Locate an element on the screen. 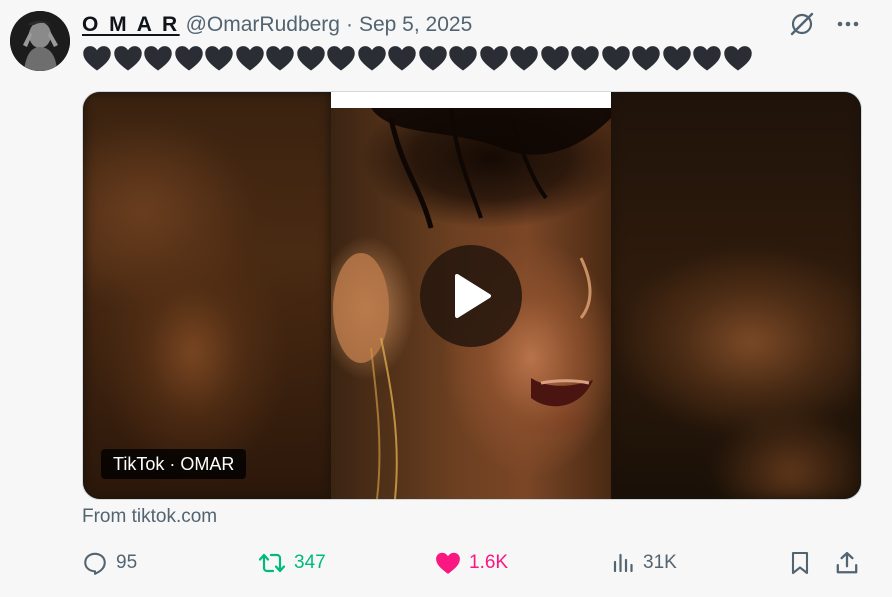 This screenshot has height=597, width=892. share-icon is located at coordinates (847, 562).